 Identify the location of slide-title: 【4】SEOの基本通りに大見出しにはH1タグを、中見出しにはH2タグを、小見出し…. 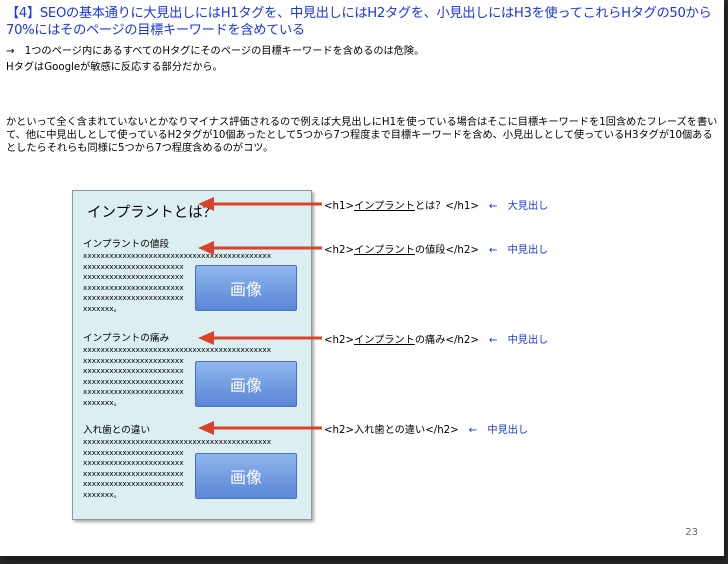
(359, 22).